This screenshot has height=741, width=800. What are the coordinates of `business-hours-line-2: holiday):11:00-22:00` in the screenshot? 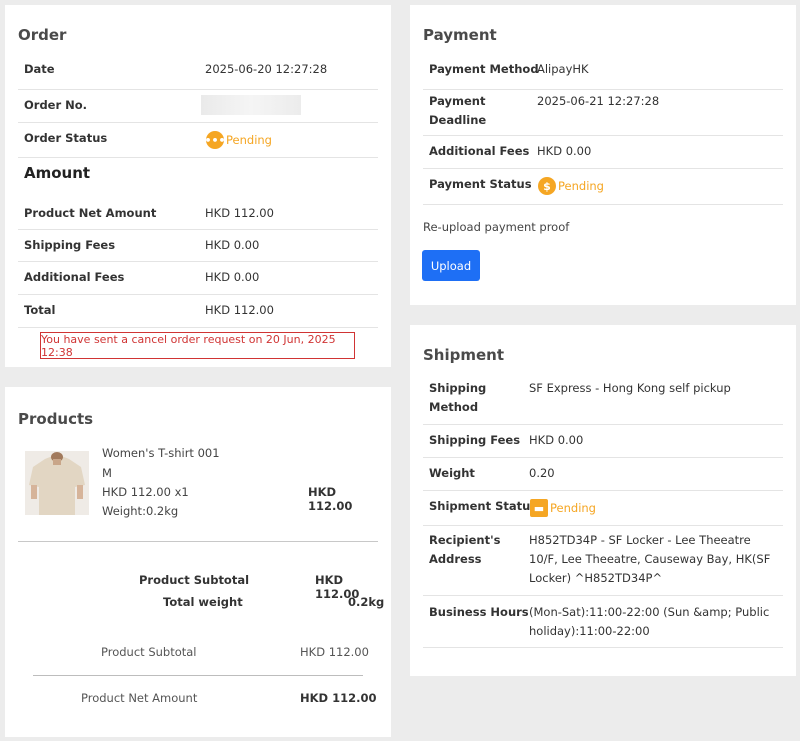 It's located at (589, 631).